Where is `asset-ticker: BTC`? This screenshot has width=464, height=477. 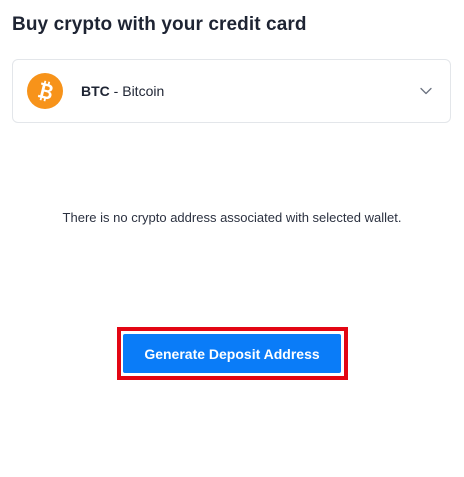
asset-ticker: BTC is located at coordinates (95, 91).